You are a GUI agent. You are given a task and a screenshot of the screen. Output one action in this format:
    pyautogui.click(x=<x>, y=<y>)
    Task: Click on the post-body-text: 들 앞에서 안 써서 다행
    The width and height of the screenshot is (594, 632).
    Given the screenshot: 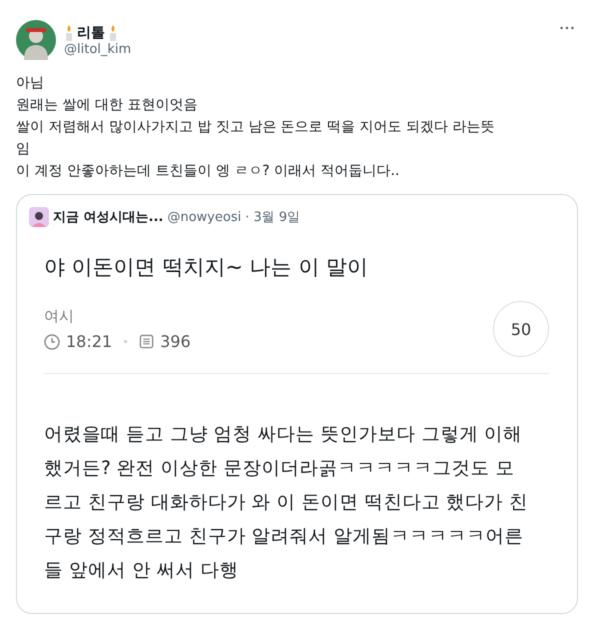 What is the action you would take?
    pyautogui.click(x=142, y=571)
    